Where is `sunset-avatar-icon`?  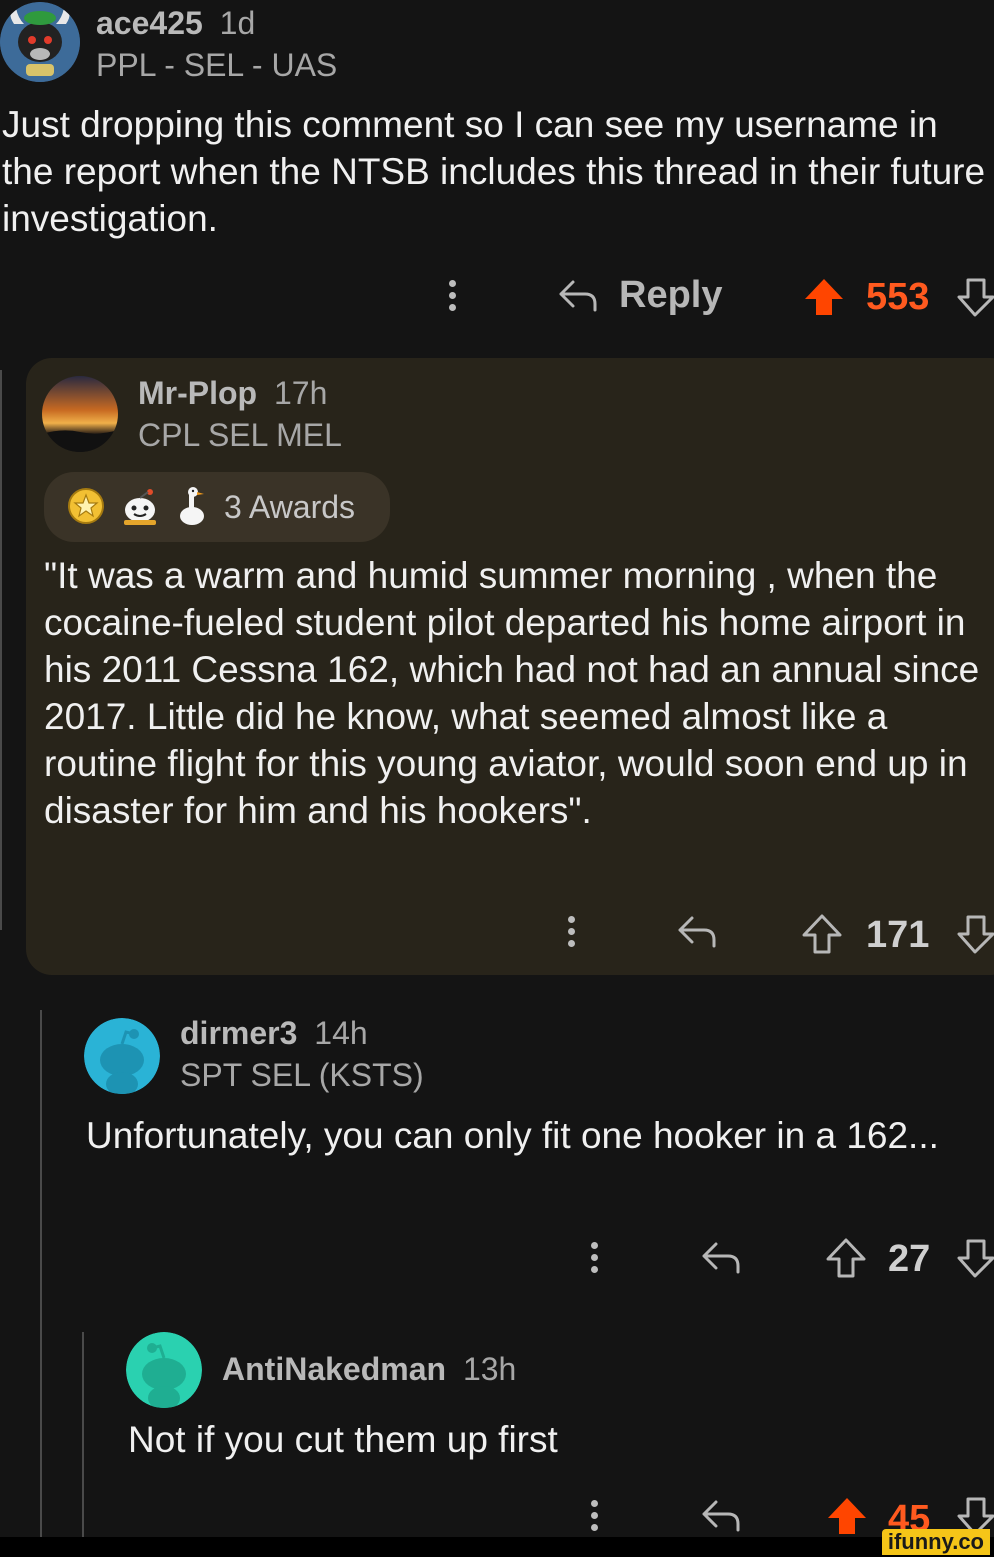
sunset-avatar-icon is located at coordinates (80, 414).